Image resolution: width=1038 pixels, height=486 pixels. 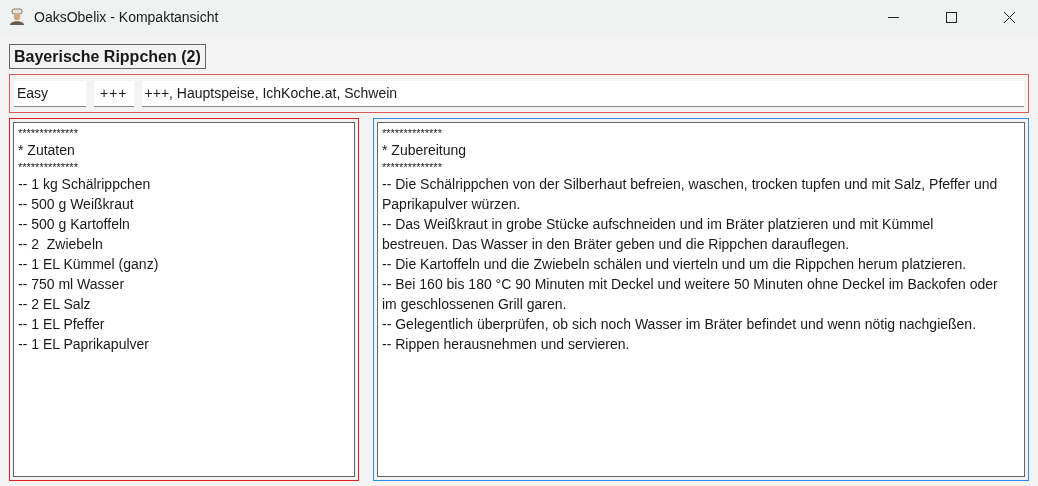 What do you see at coordinates (76, 204) in the screenshot?
I see `ingredient-line: -- 500 g Weißkraut` at bounding box center [76, 204].